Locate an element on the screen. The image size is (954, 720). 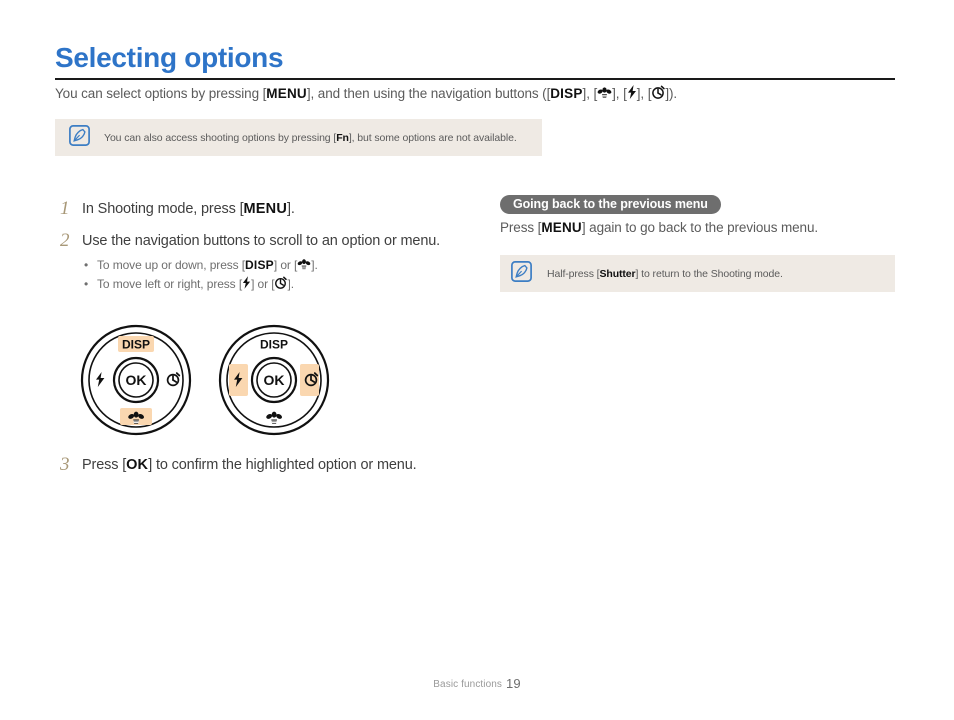
note-text-pre: Half-press [ is located at coordinates (573, 273).